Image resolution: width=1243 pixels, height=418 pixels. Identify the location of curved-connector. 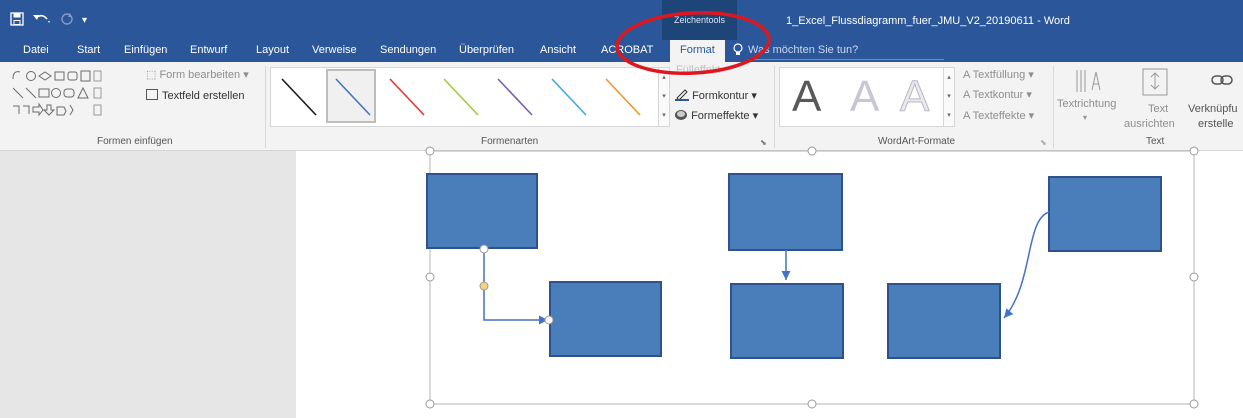
(1026, 265).